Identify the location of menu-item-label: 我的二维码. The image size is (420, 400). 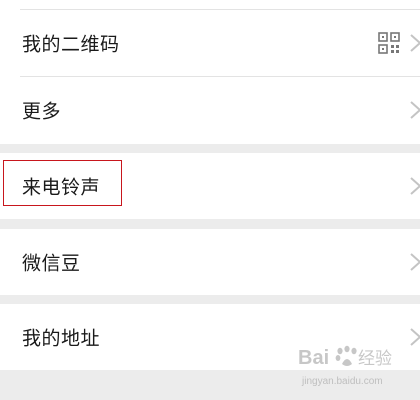
(71, 44).